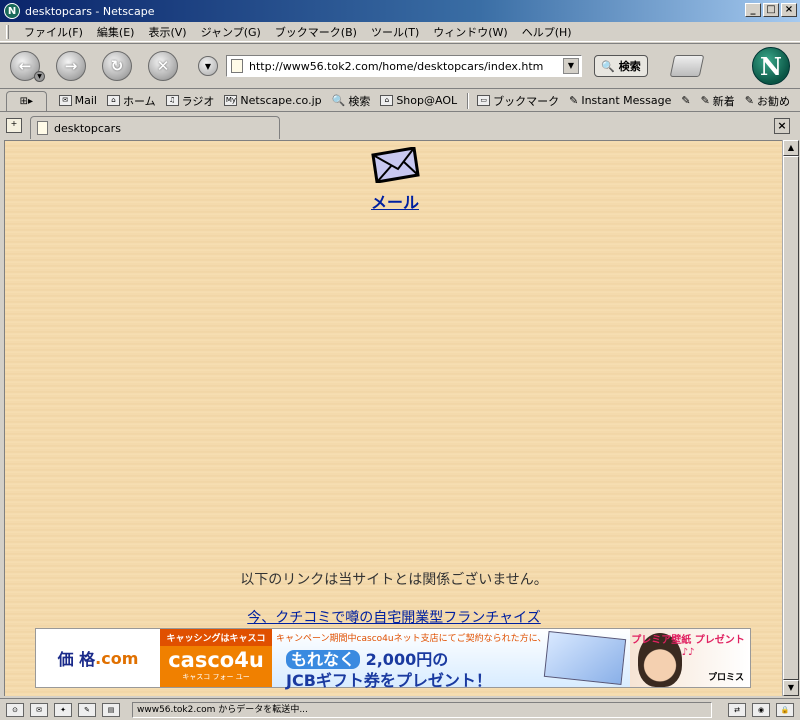 This screenshot has width=800, height=720. I want to click on mail-icon: ✉, so click(65, 100).